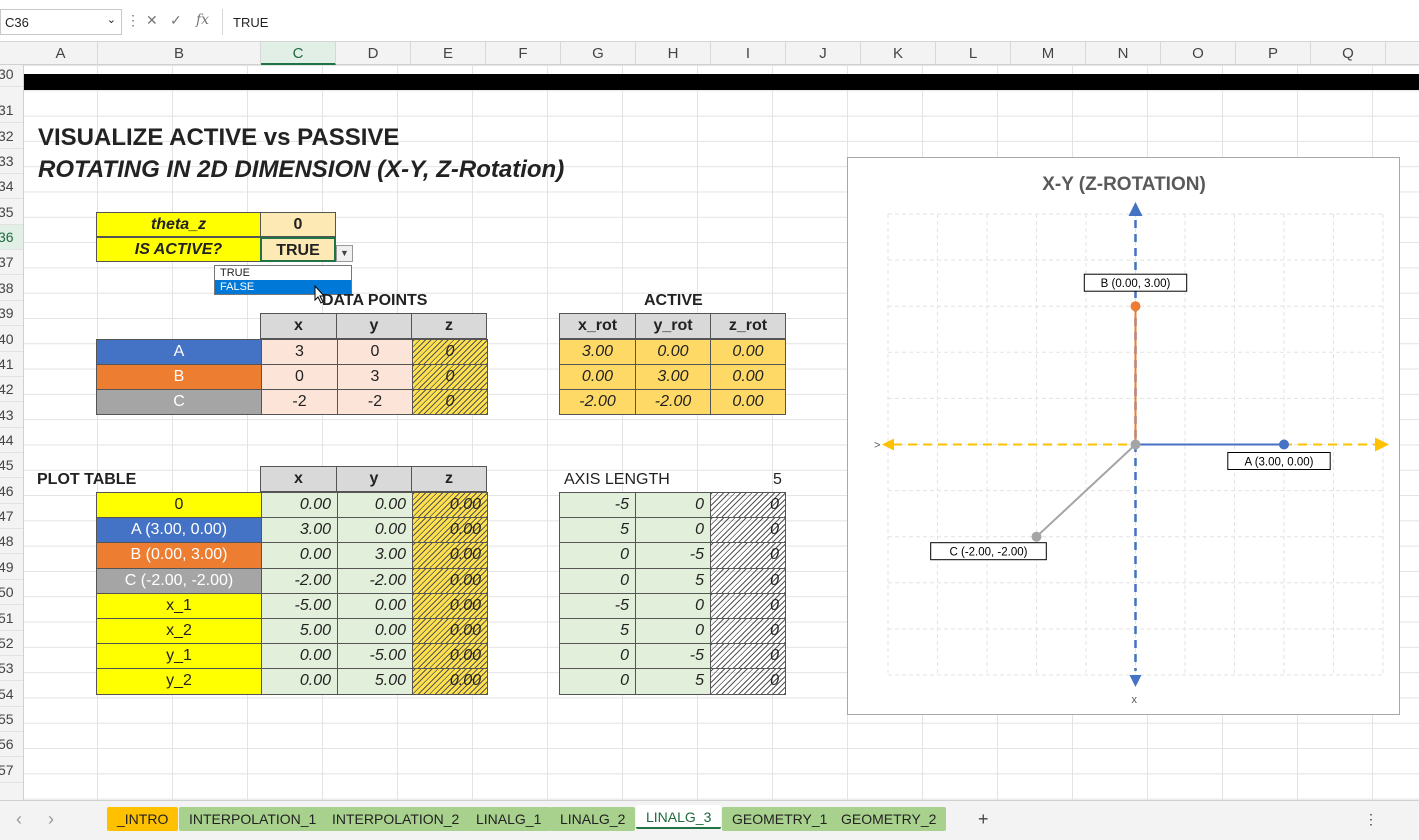  What do you see at coordinates (179, 505) in the screenshot?
I see `pt-cell-r0-c0: 0` at bounding box center [179, 505].